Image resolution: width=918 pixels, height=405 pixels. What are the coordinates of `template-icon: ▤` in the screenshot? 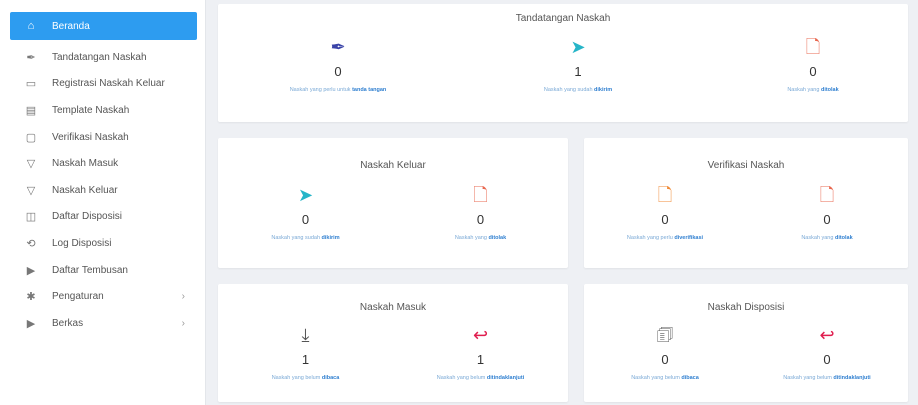 It's located at (31, 110).